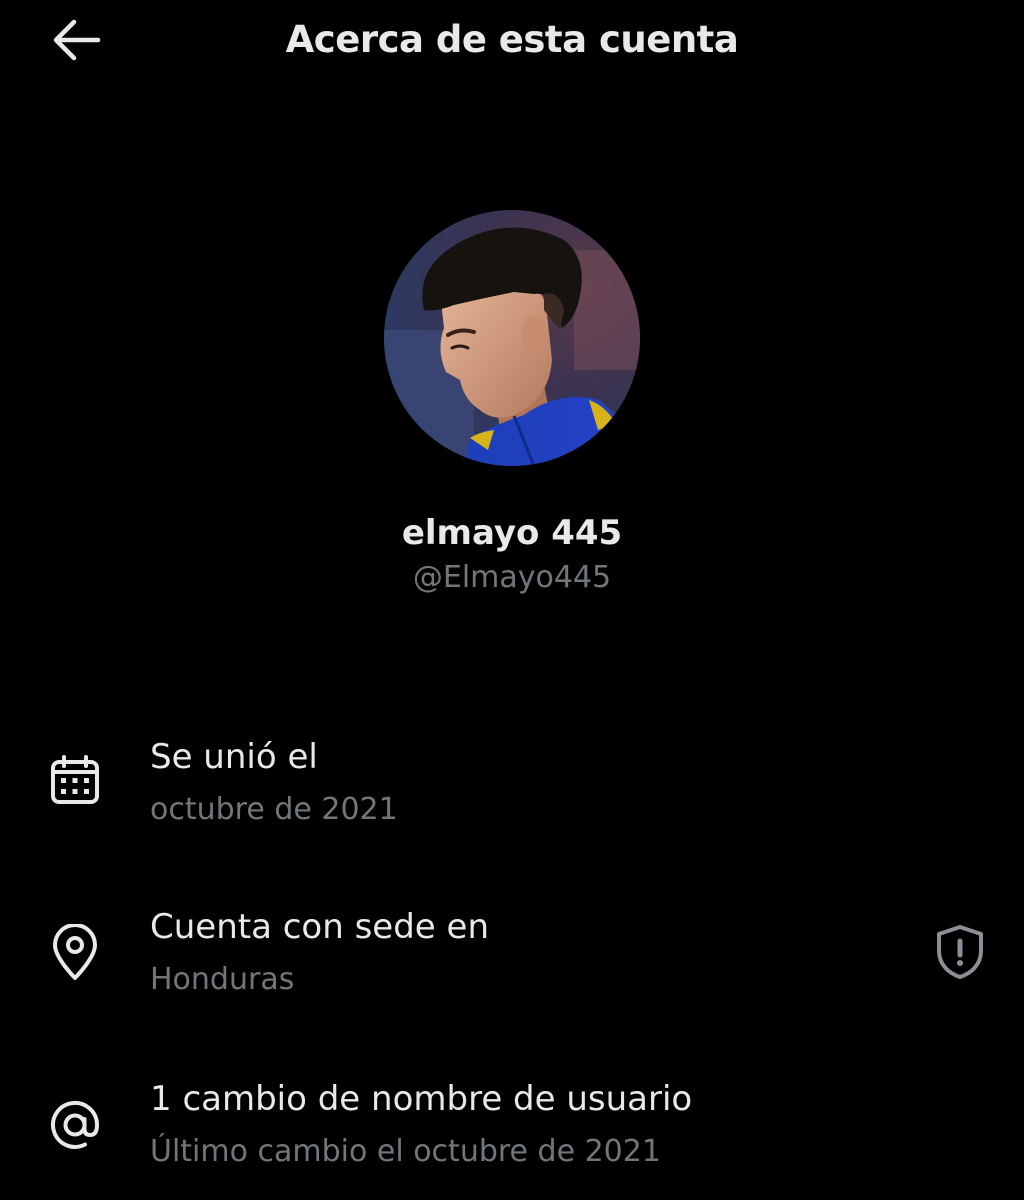 This screenshot has height=1200, width=1024. I want to click on username-changes-title: 1 cambio de nombre de usuario, so click(421, 1099).